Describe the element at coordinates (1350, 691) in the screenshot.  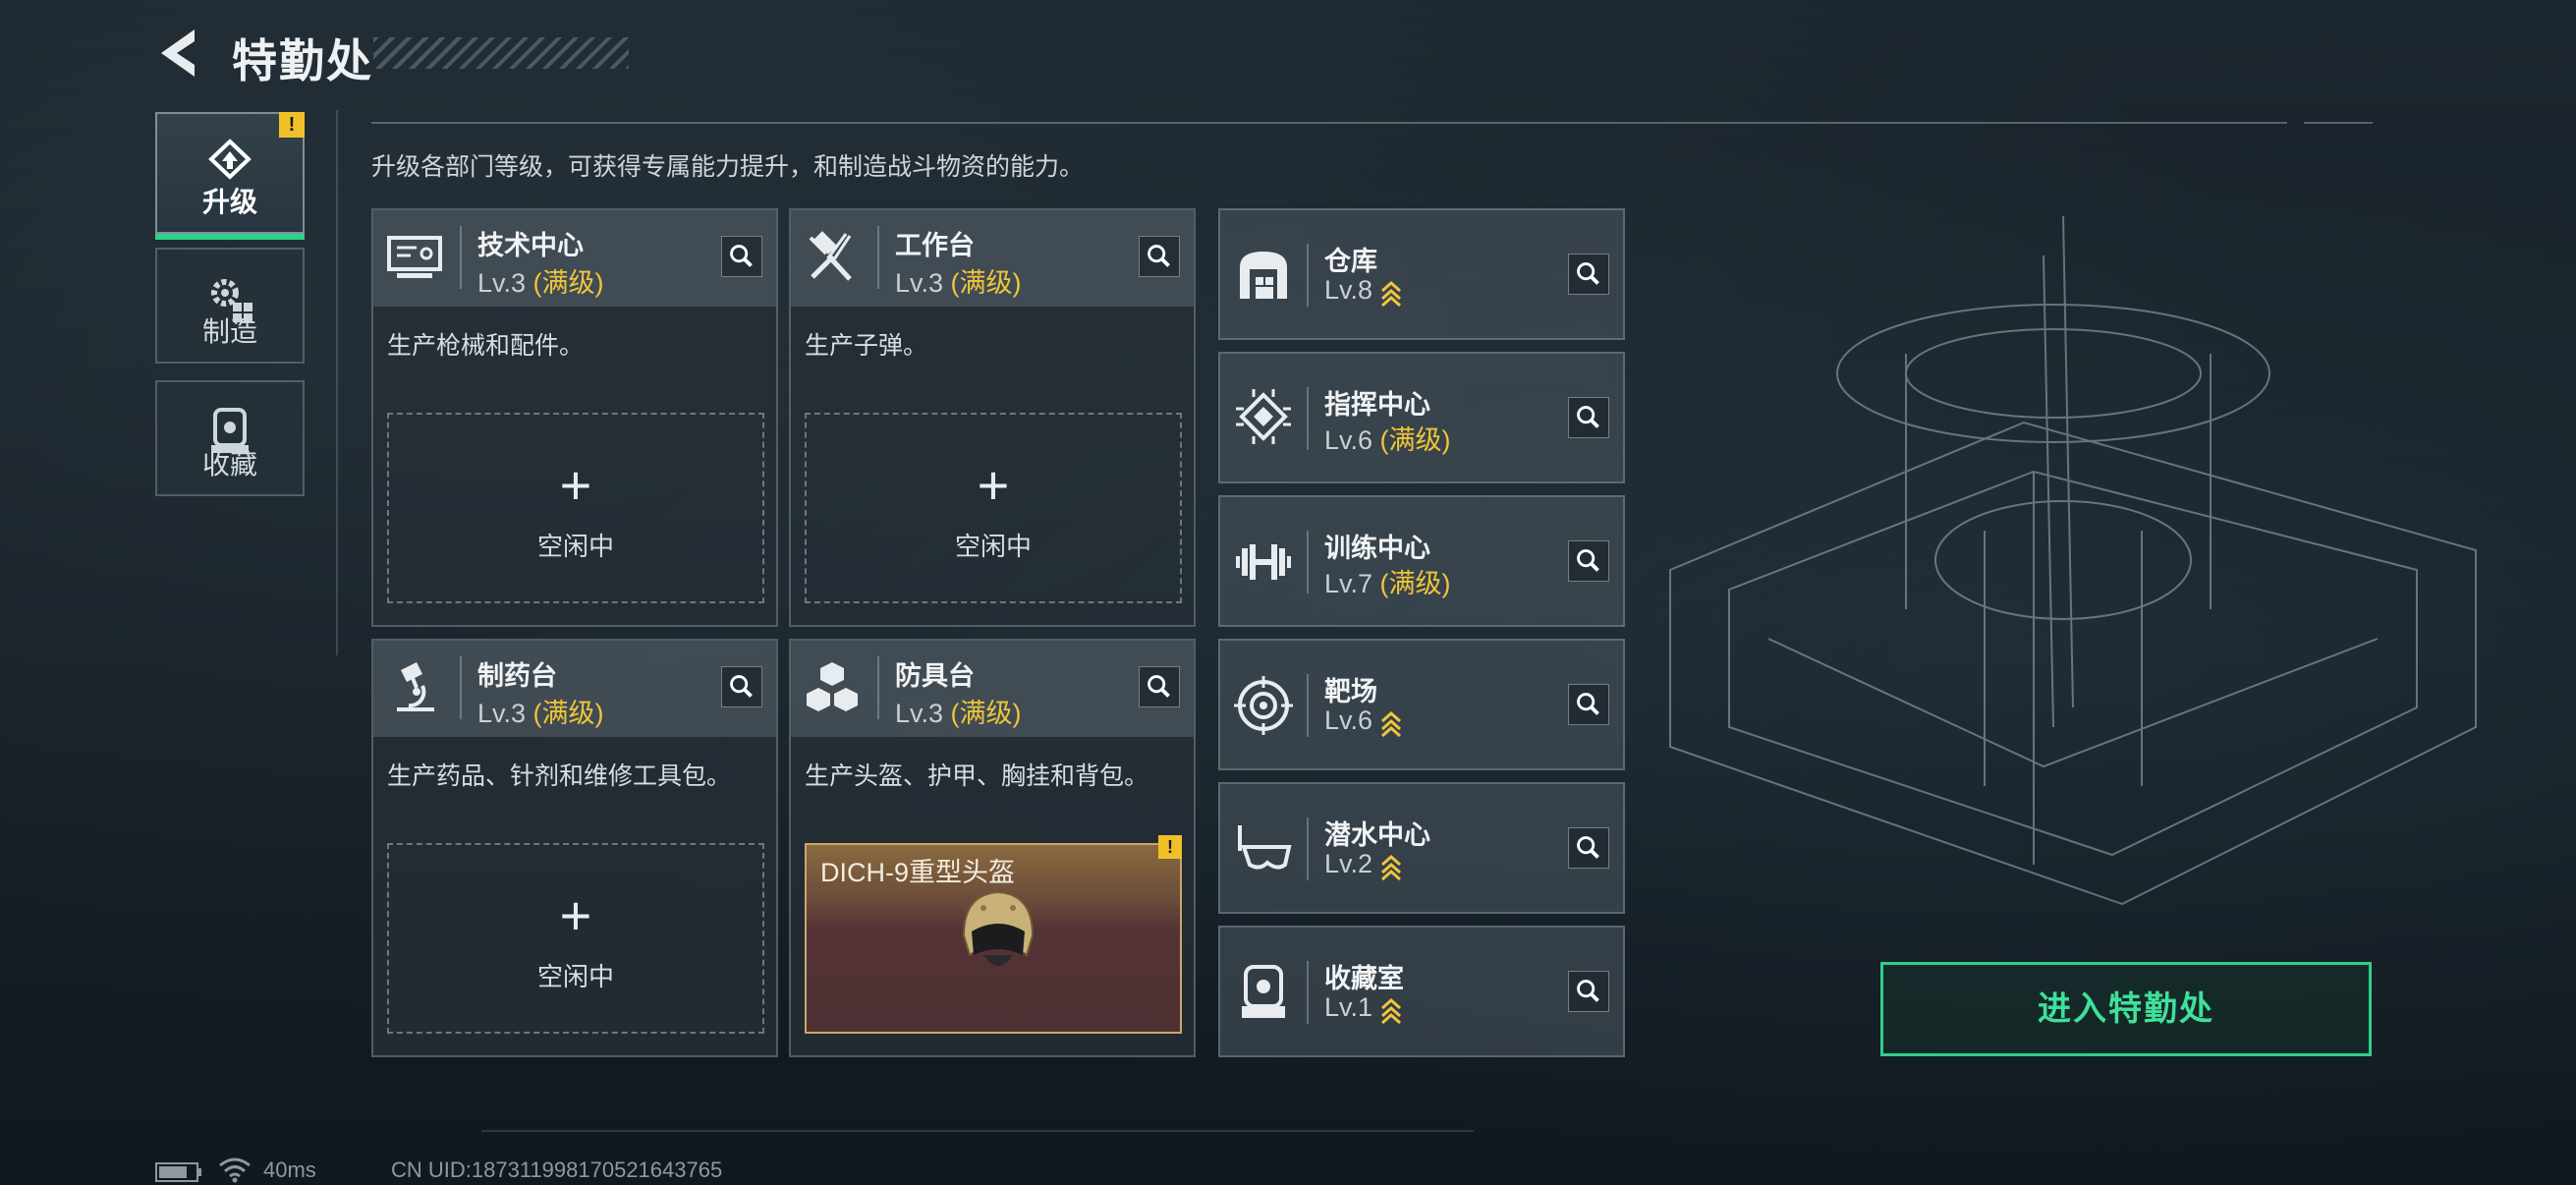
I see `facility-name: 靶场` at that location.